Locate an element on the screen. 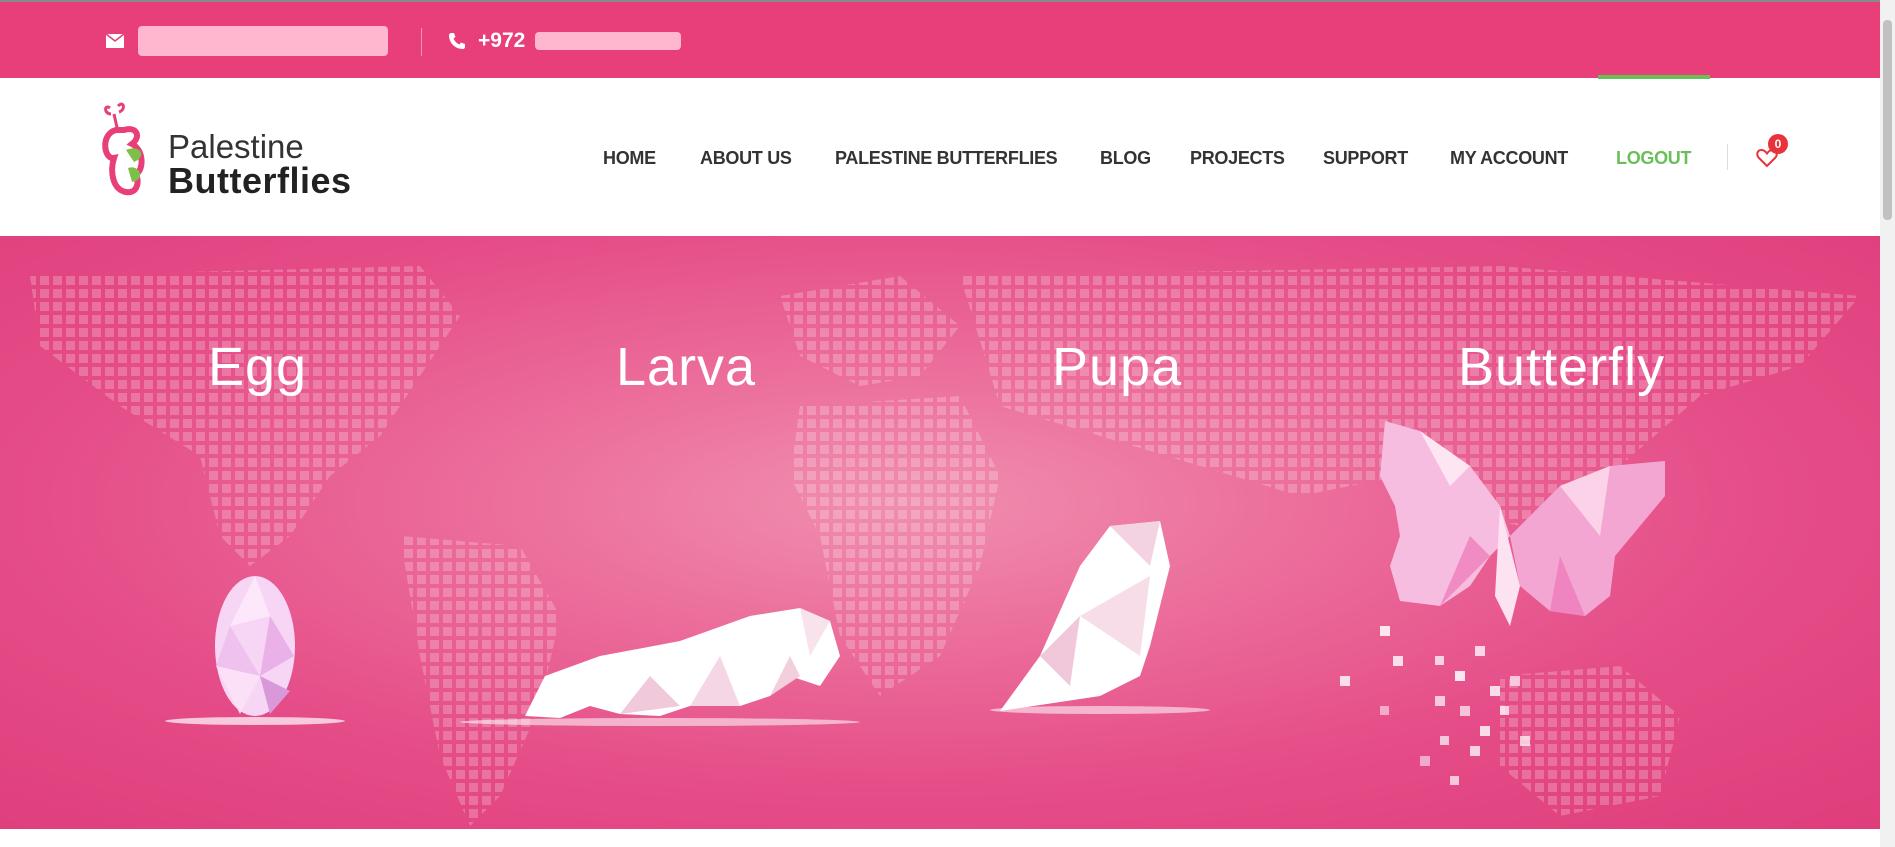 Image resolution: width=1895 pixels, height=847 pixels. larva-illustration is located at coordinates (682, 663).